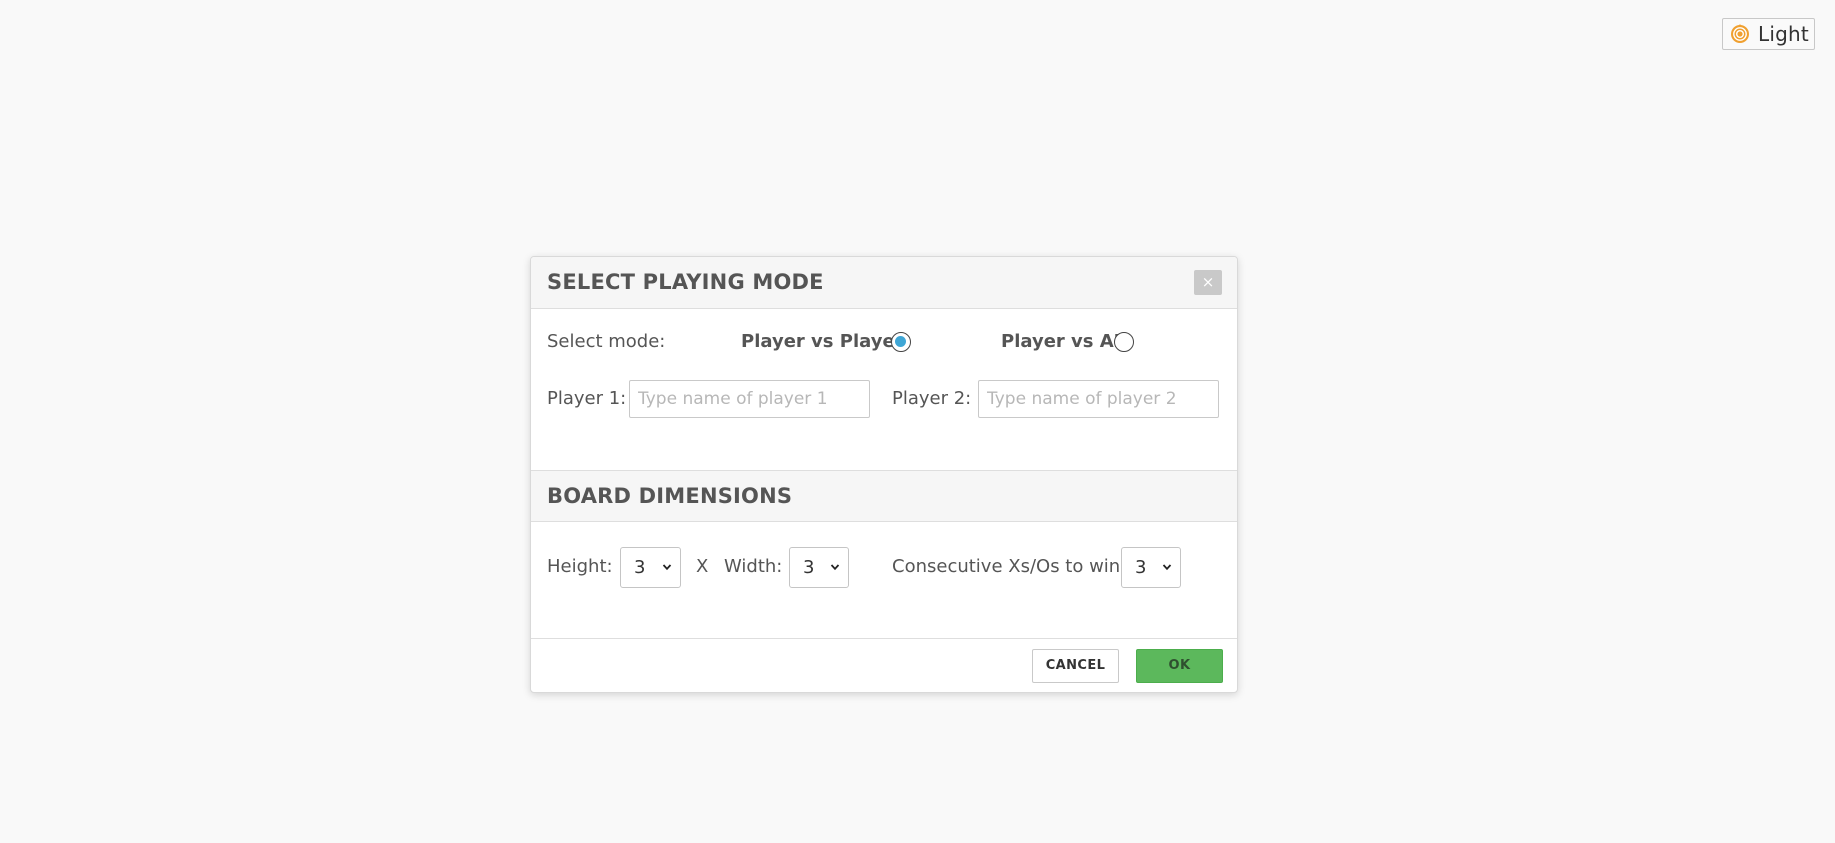 This screenshot has width=1835, height=843. Describe the element at coordinates (670, 496) in the screenshot. I see `board-dimensions-title: BOARD DIMENSIONS` at that location.